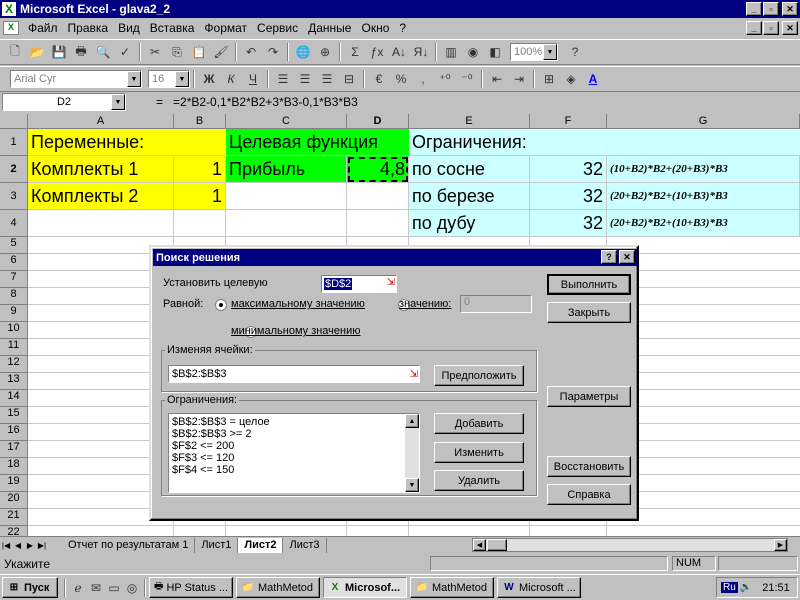 This screenshot has height=600, width=800. What do you see at coordinates (469, 196) in the screenshot?
I see `cell-e3: по березе` at bounding box center [469, 196].